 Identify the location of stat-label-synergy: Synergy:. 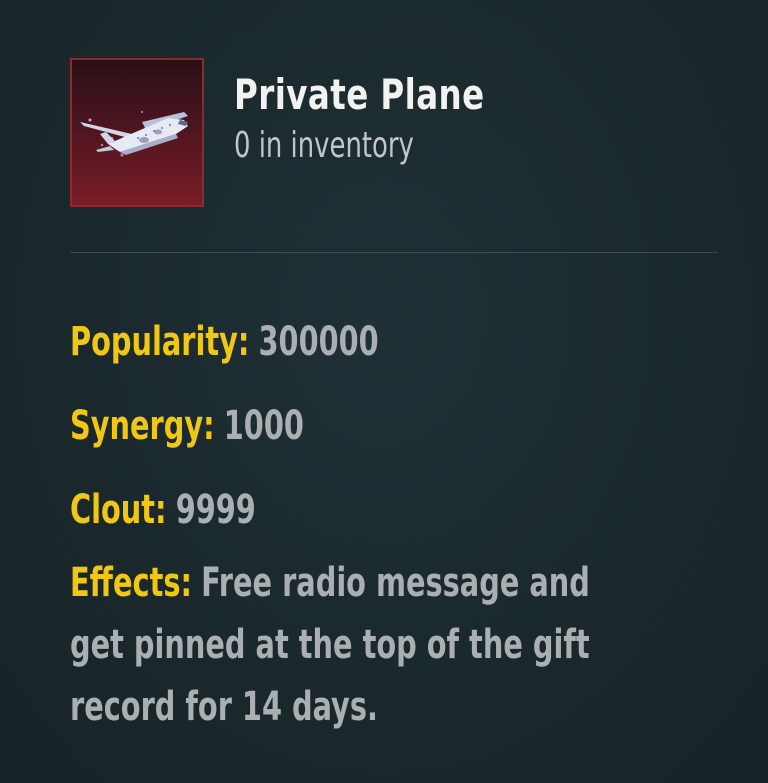
(142, 426).